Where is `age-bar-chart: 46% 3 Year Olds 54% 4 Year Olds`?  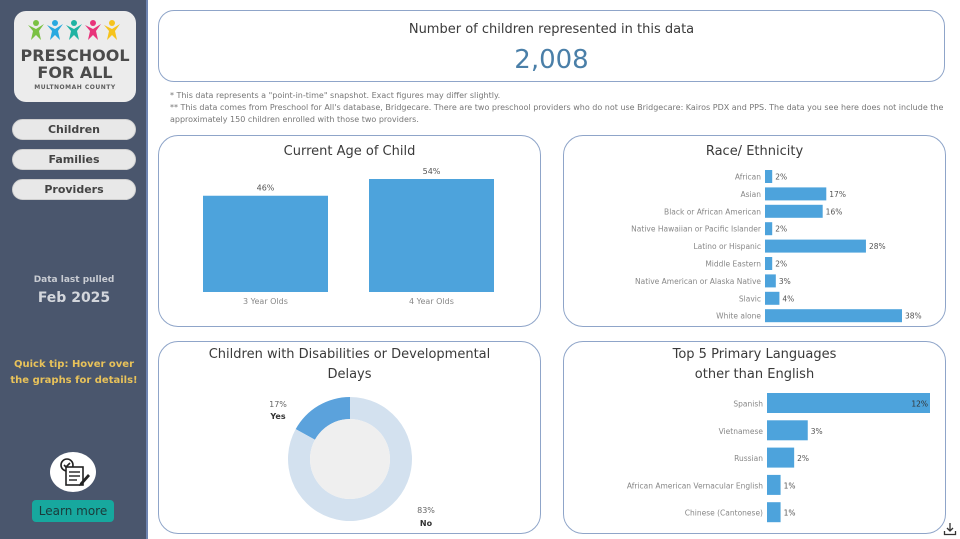 age-bar-chart: 46% 3 Year Olds 54% 4 Year Olds is located at coordinates (350, 232).